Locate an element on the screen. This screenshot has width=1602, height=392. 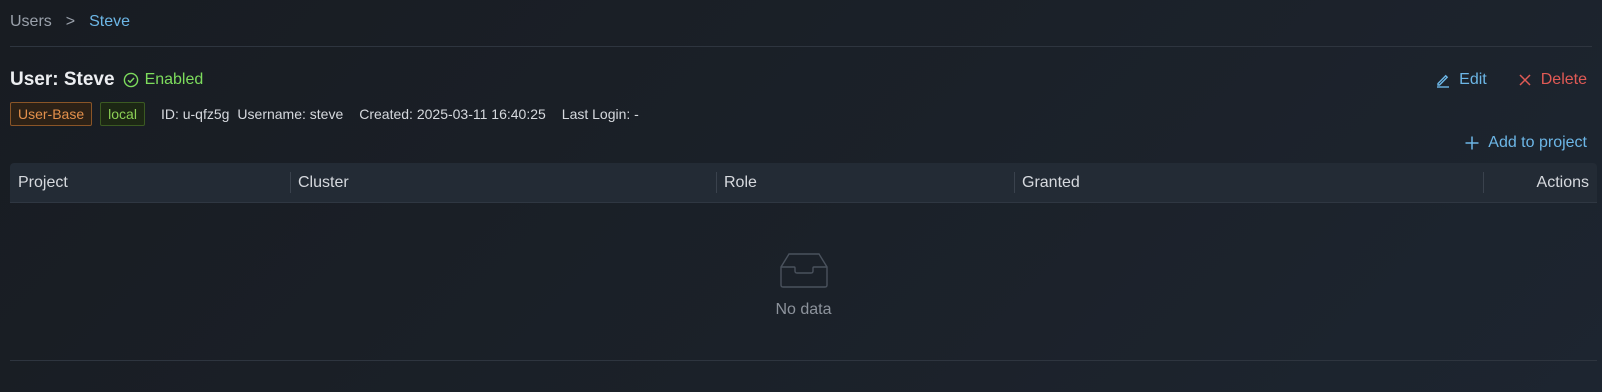
add-row: Add to project is located at coordinates (798, 143).